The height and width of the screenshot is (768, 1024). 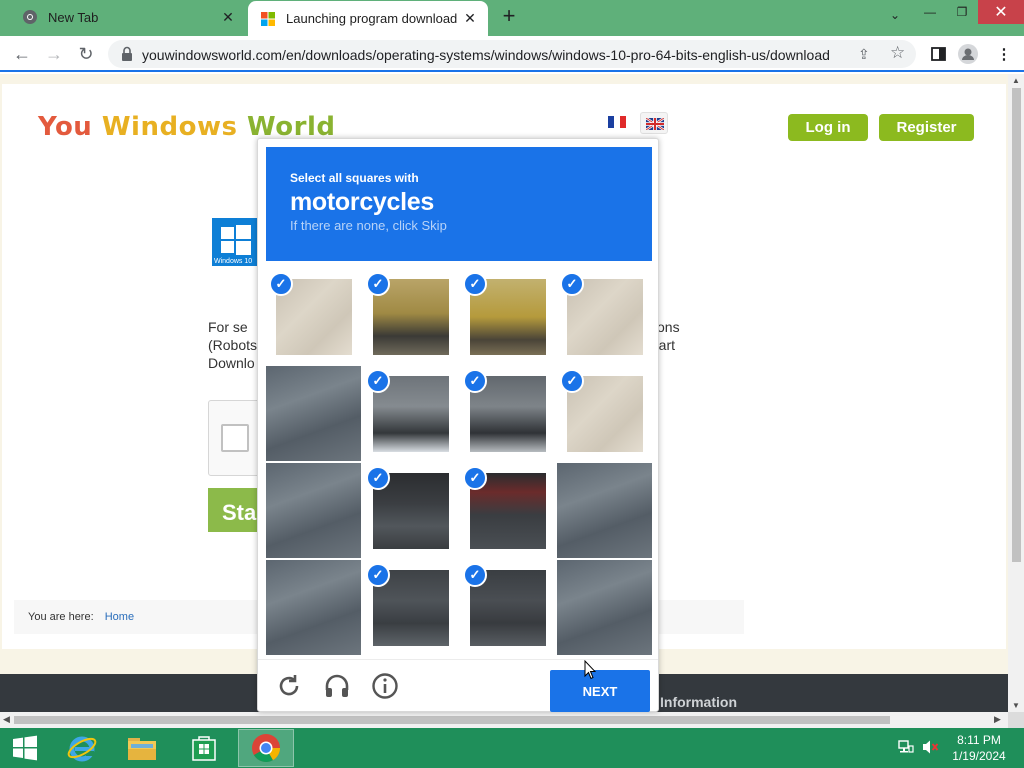 I want to click on scroll-down-icon: ▼, so click(x=1016, y=705).